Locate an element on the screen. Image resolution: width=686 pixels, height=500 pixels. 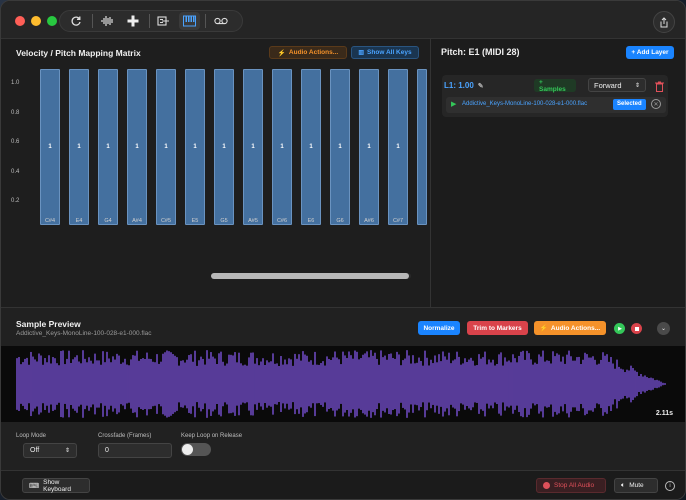
show-keyboard-button: ⌨ Show Keyboard is located at coordinates (56, 485).